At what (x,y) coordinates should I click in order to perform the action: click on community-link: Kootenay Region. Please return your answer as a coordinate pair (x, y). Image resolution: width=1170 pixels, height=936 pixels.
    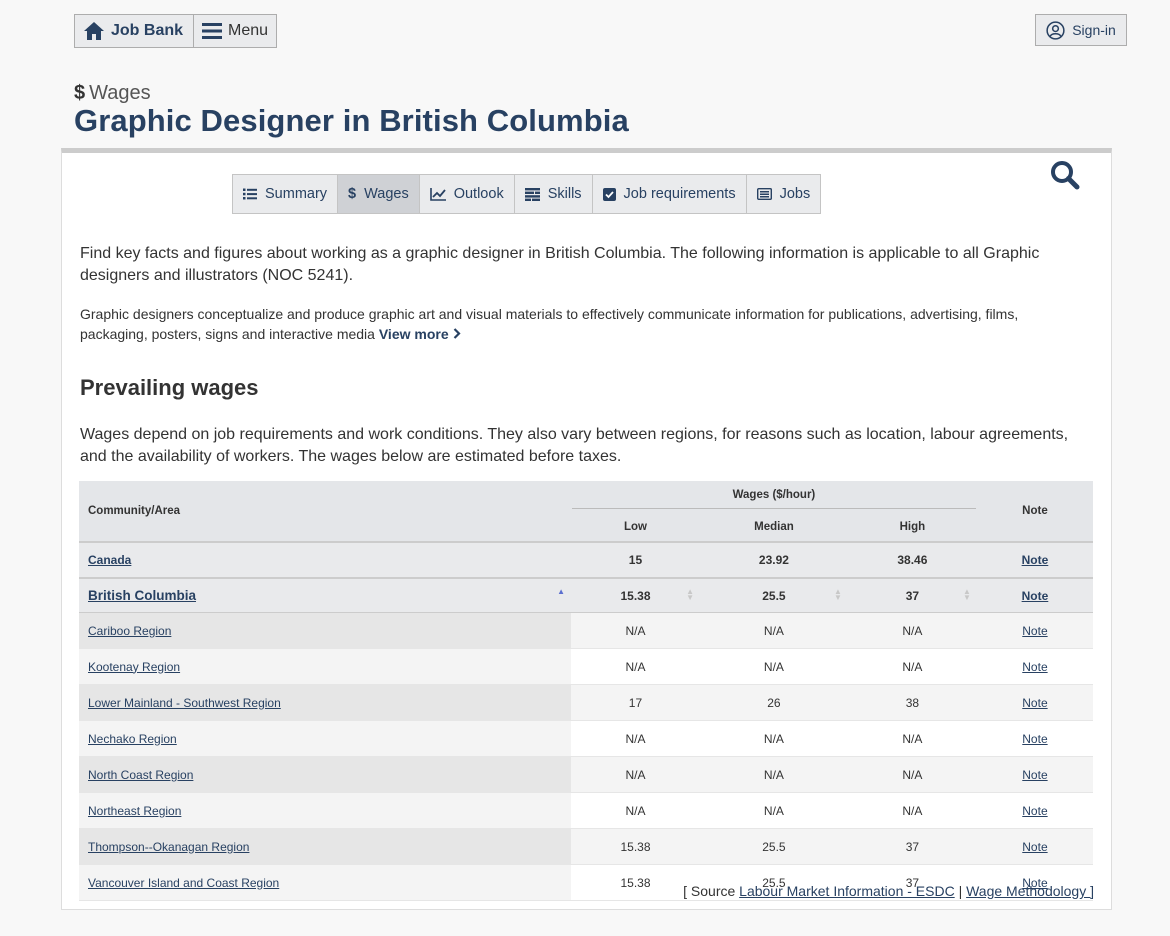
    Looking at the image, I should click on (134, 667).